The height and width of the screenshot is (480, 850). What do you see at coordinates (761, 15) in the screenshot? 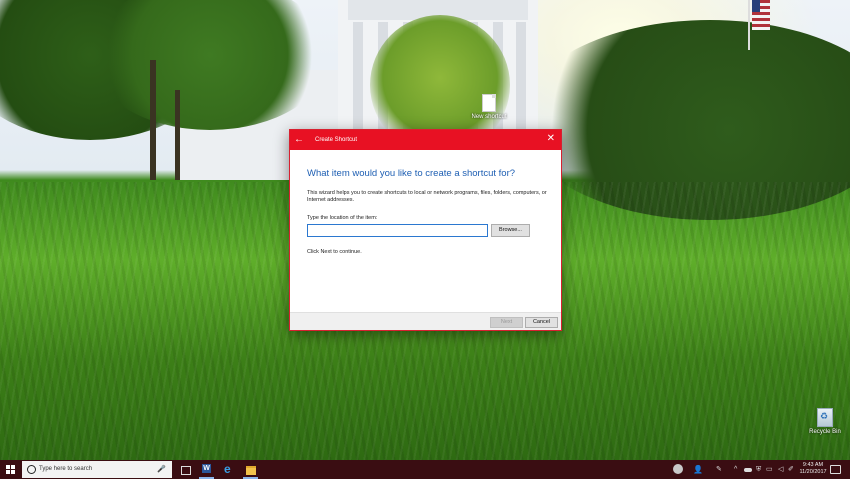
I see `flag` at bounding box center [761, 15].